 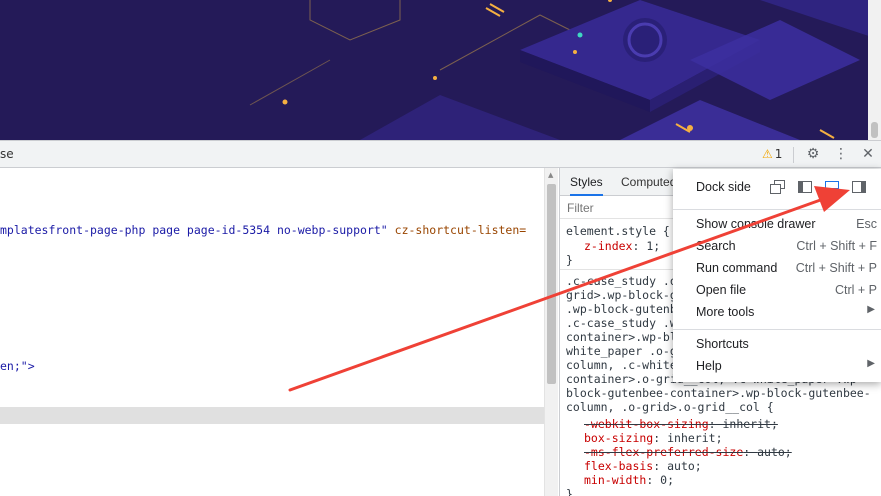 What do you see at coordinates (619, 438) in the screenshot?
I see `css-prop: box-sizing` at bounding box center [619, 438].